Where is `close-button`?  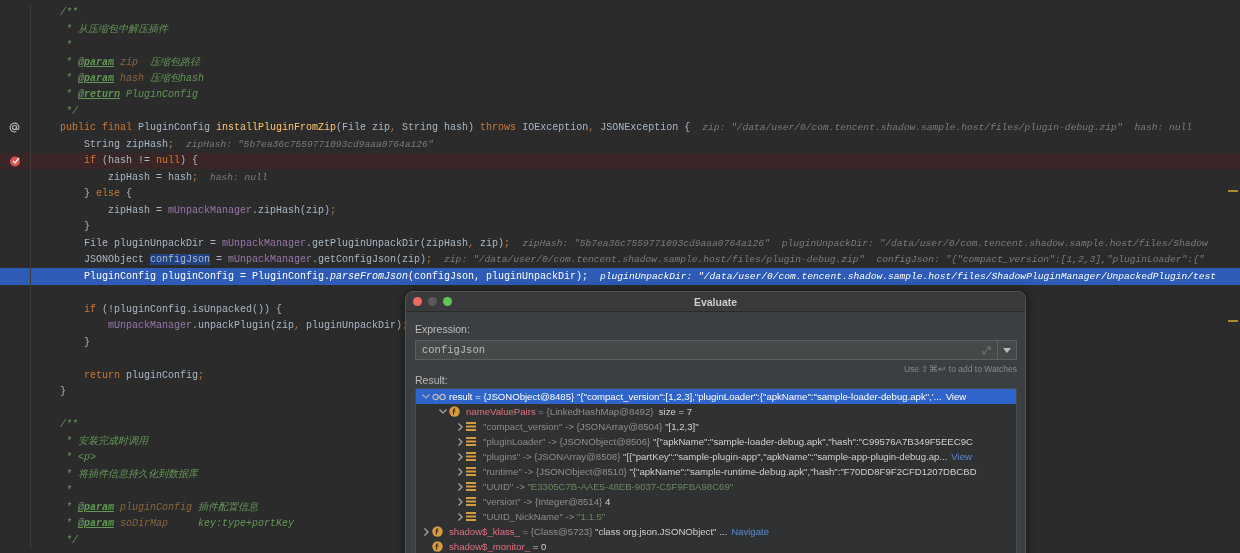 close-button is located at coordinates (417, 301).